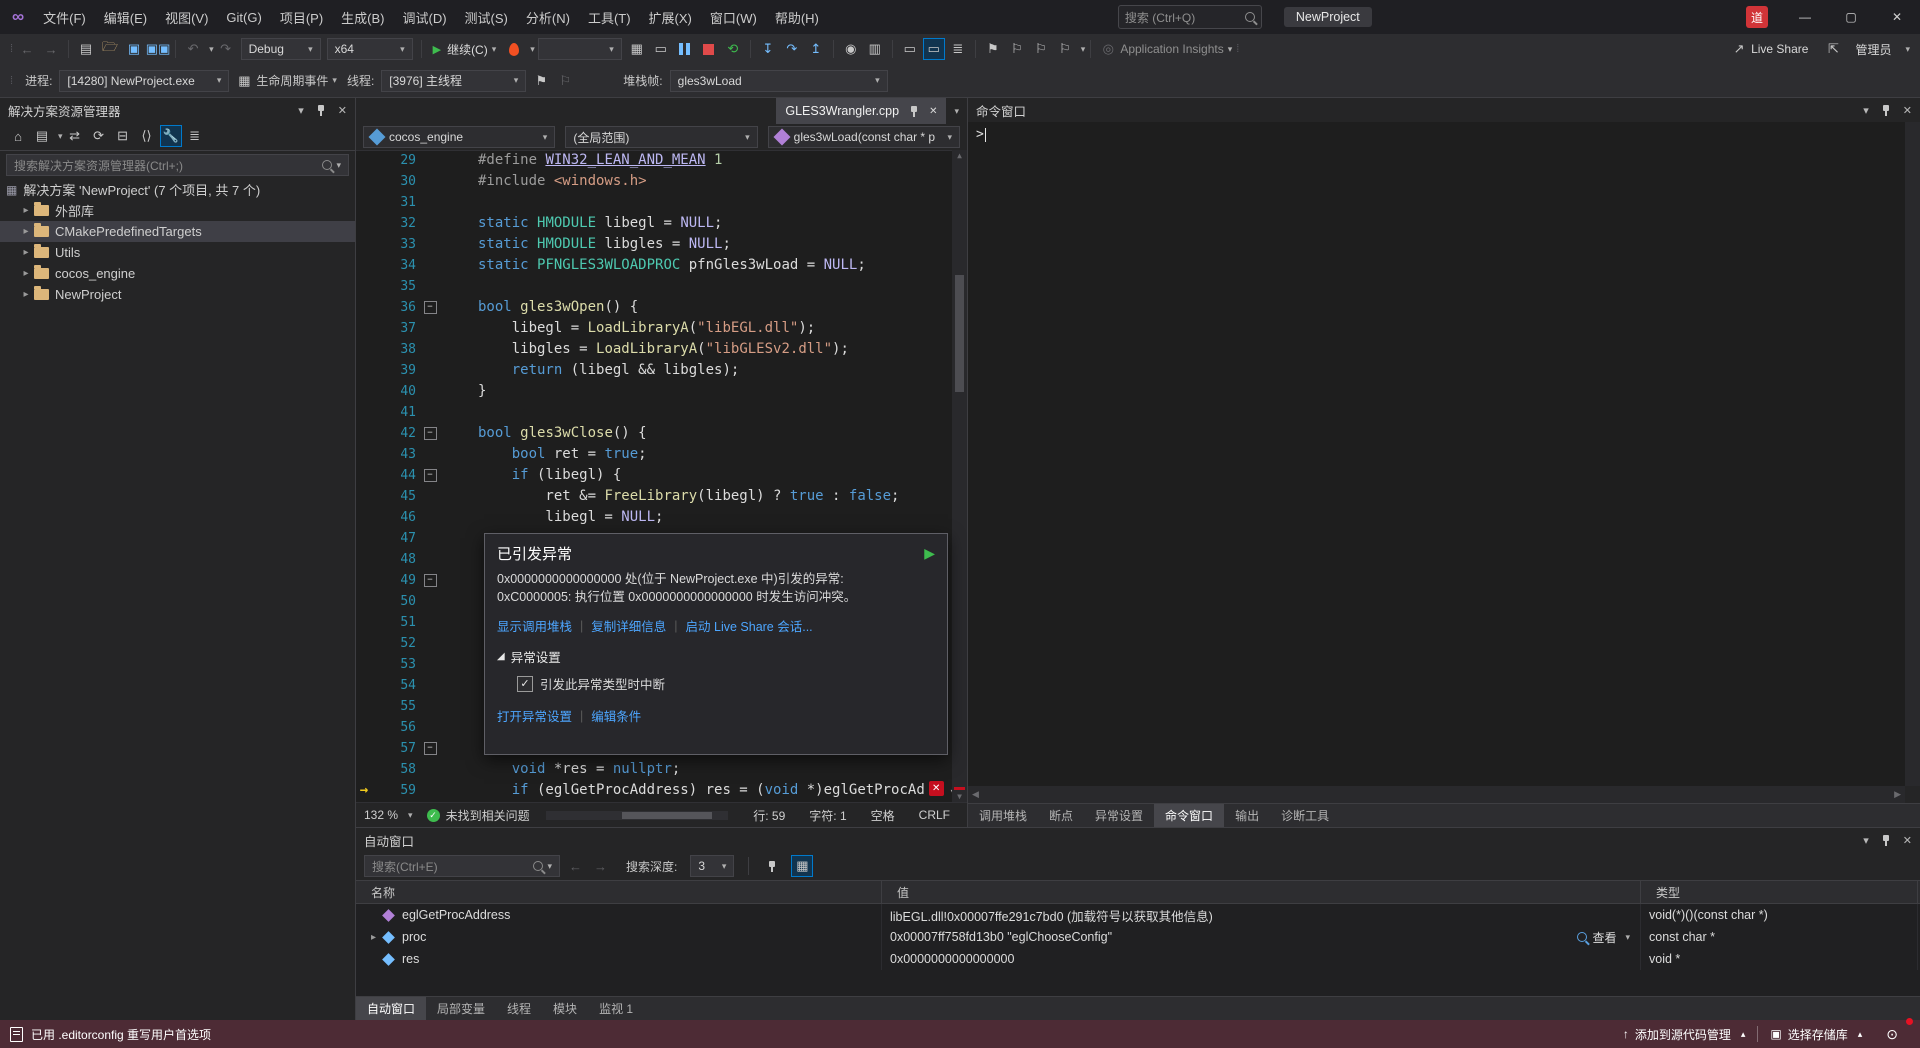 The image size is (1920, 1048). I want to click on bookmark-clear-icon: ⚐, so click(1065, 49).